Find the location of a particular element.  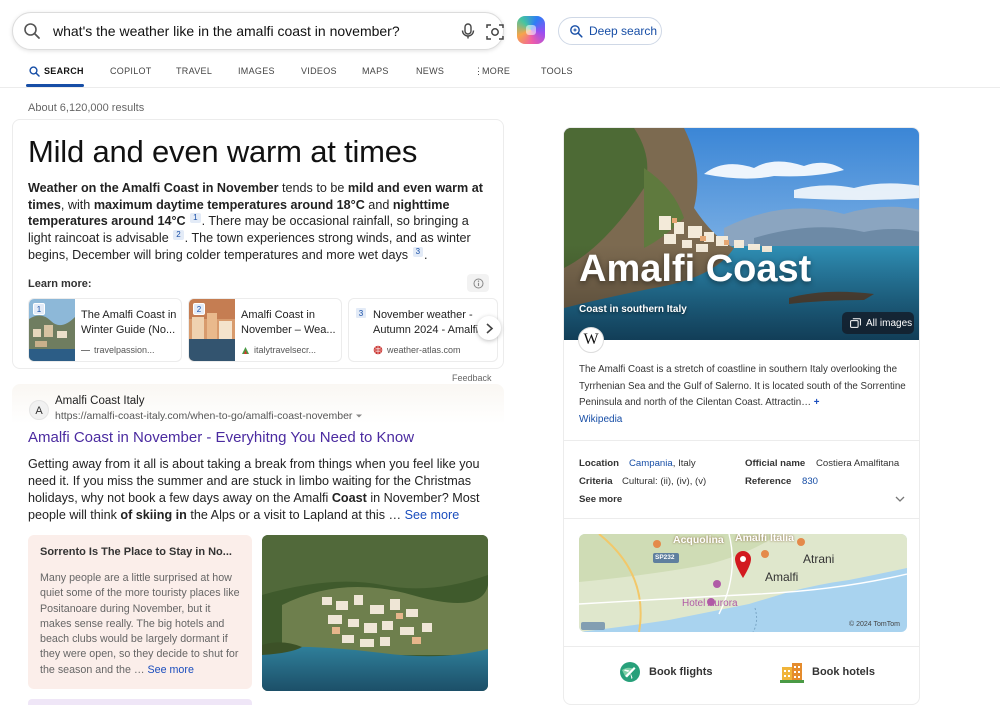

source-number: 3 is located at coordinates (361, 313).